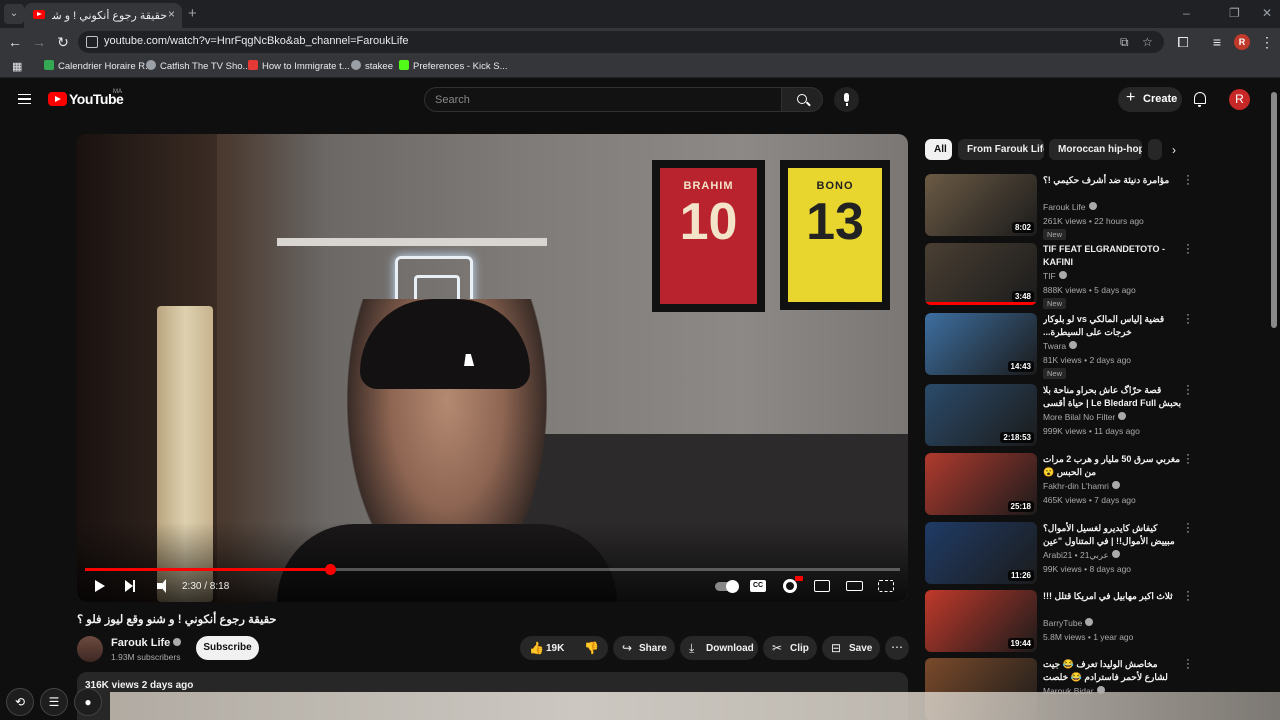 The width and height of the screenshot is (1280, 720). What do you see at coordinates (846, 99) in the screenshot?
I see `voice-search-icon` at bounding box center [846, 99].